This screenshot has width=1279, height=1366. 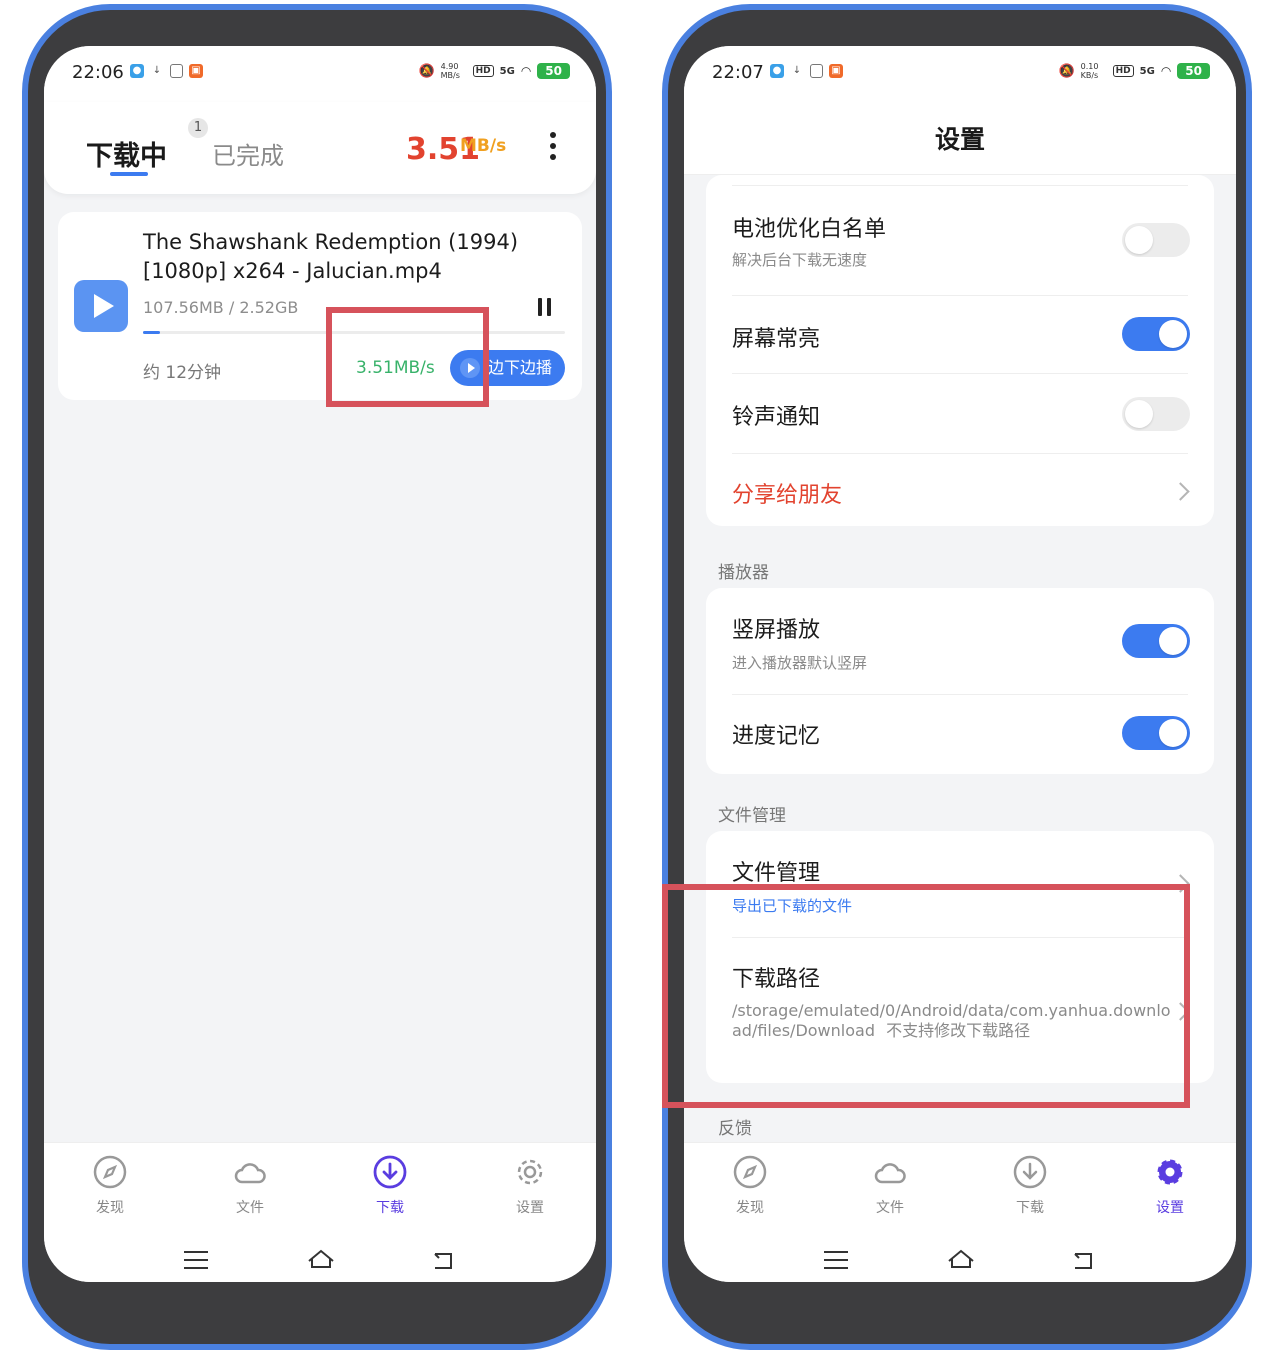 I want to click on setting-subtitle: 解决后台下载无速度, so click(x=800, y=260).